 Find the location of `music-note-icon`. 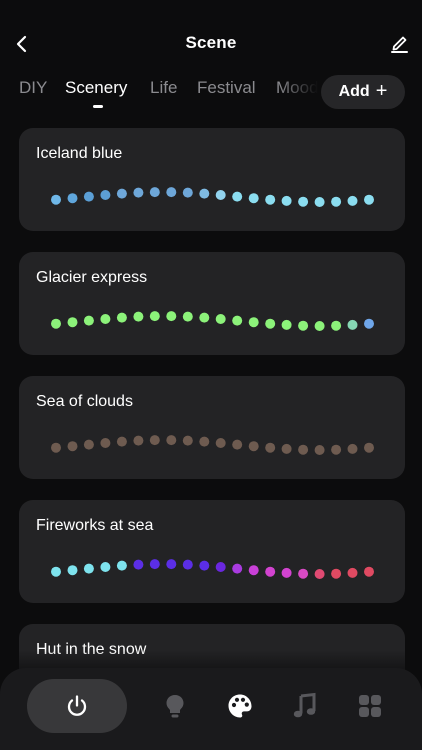

music-note-icon is located at coordinates (305, 706).